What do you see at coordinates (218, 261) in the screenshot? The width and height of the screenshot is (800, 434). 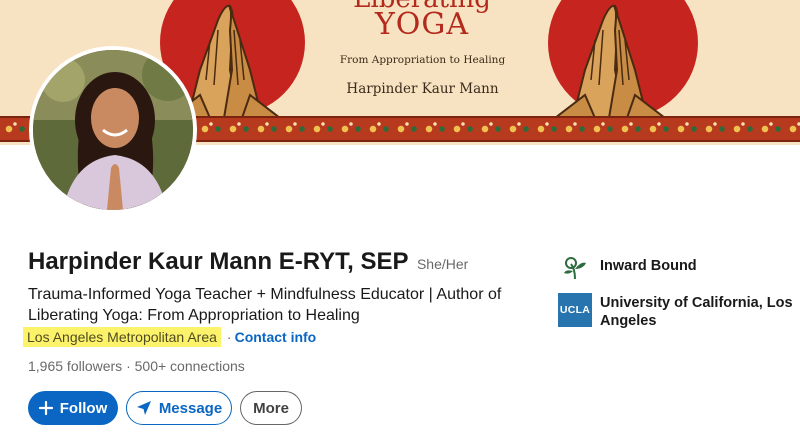 I see `profile-name: Harpinder Kaur Mann E-RYT, SEP` at bounding box center [218, 261].